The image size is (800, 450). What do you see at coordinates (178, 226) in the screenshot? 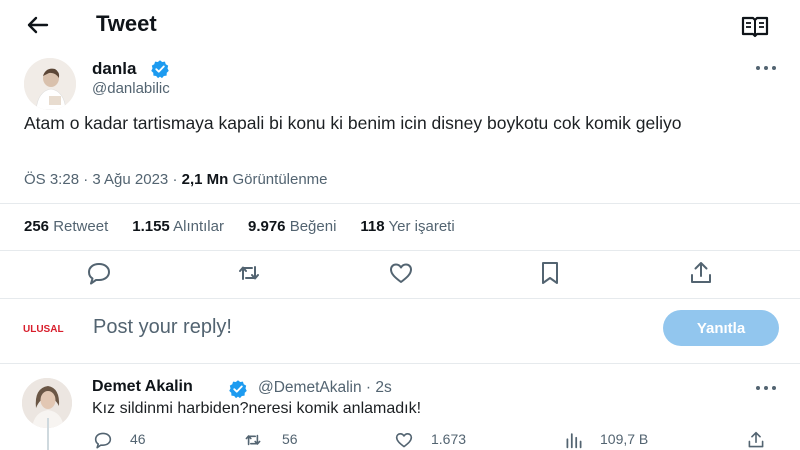
I see `quote-stat: 1.155 Alıntılar` at bounding box center [178, 226].